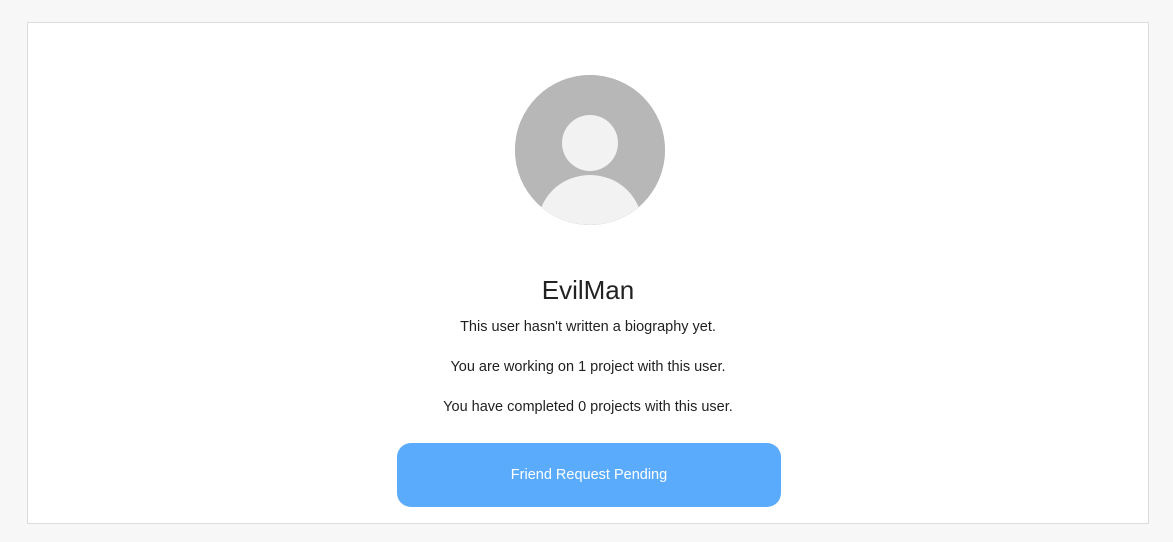 Image resolution: width=1173 pixels, height=542 pixels. Describe the element at coordinates (590, 150) in the screenshot. I see `default-user-avatar-icon` at that location.